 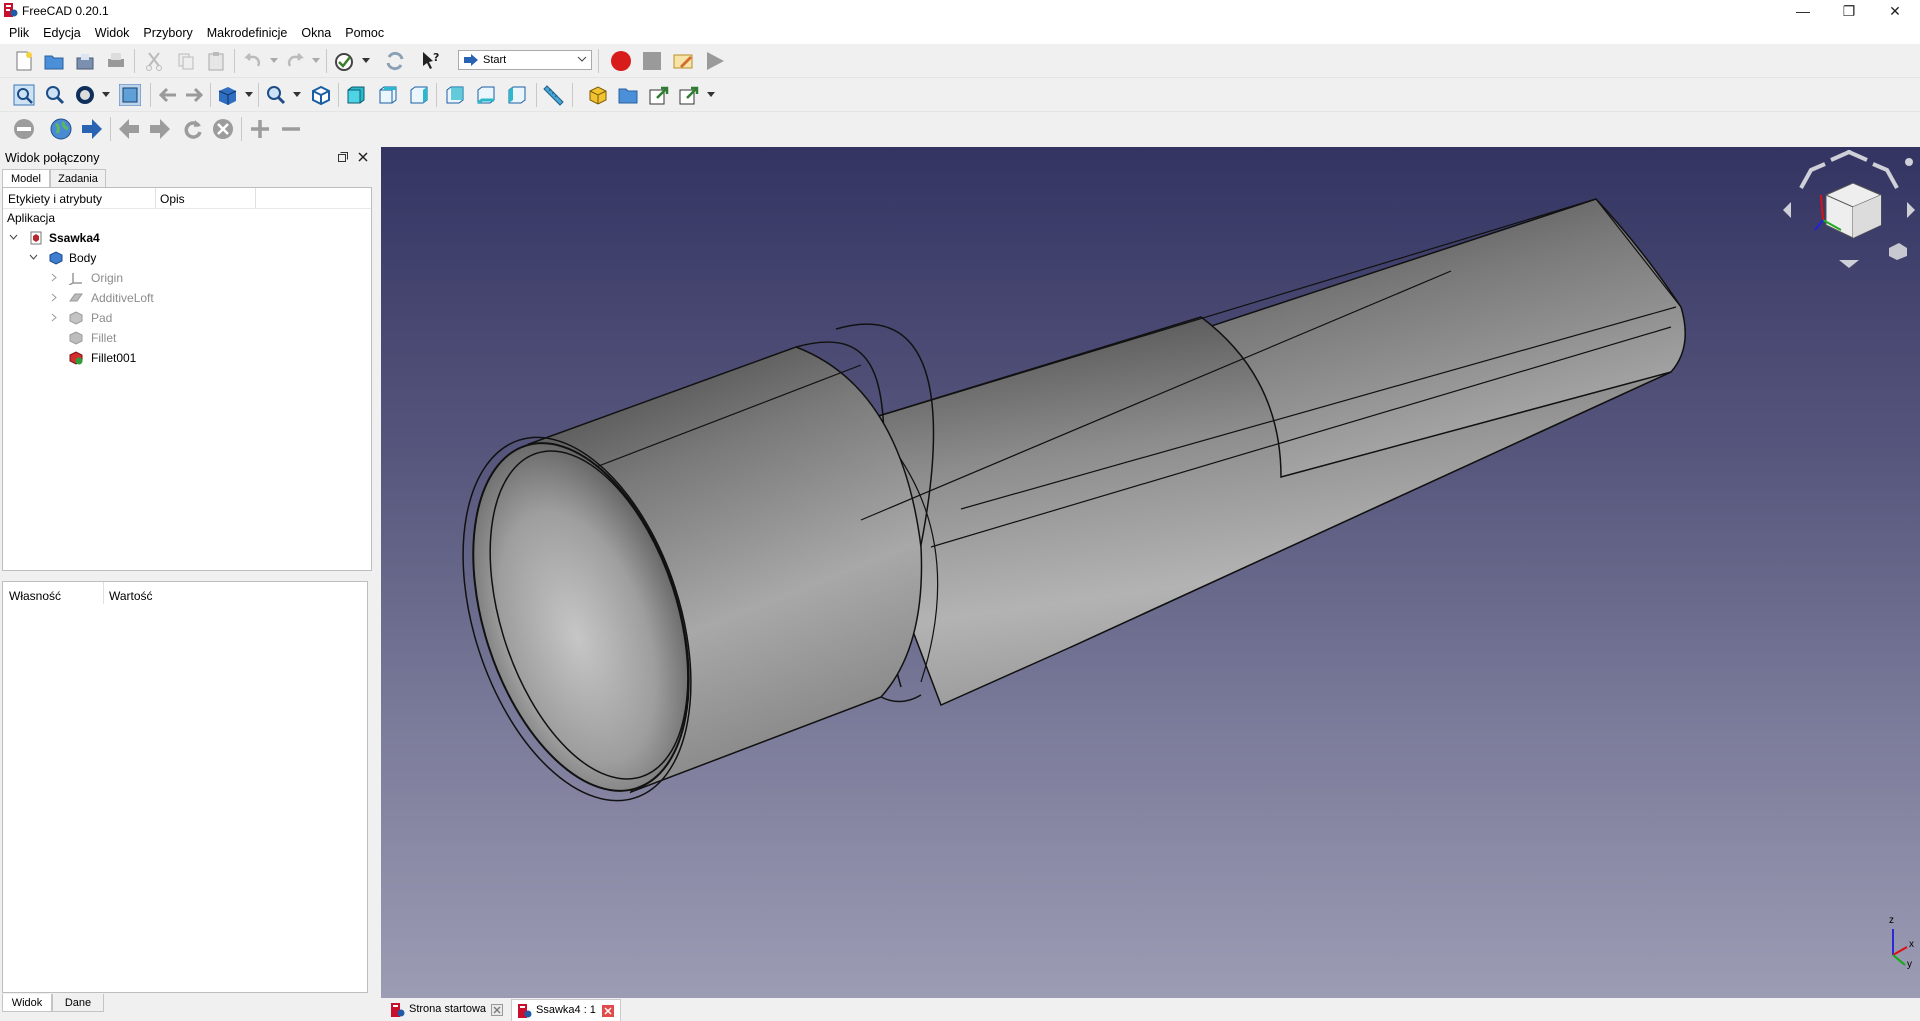 I want to click on isometric-view-icon, so click(x=321, y=95).